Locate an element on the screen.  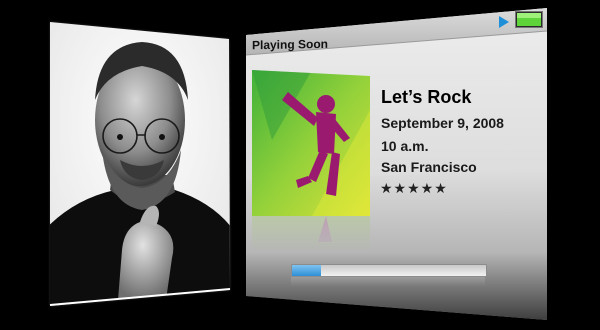
rating-stars: ★★★★★ is located at coordinates (420, 189).